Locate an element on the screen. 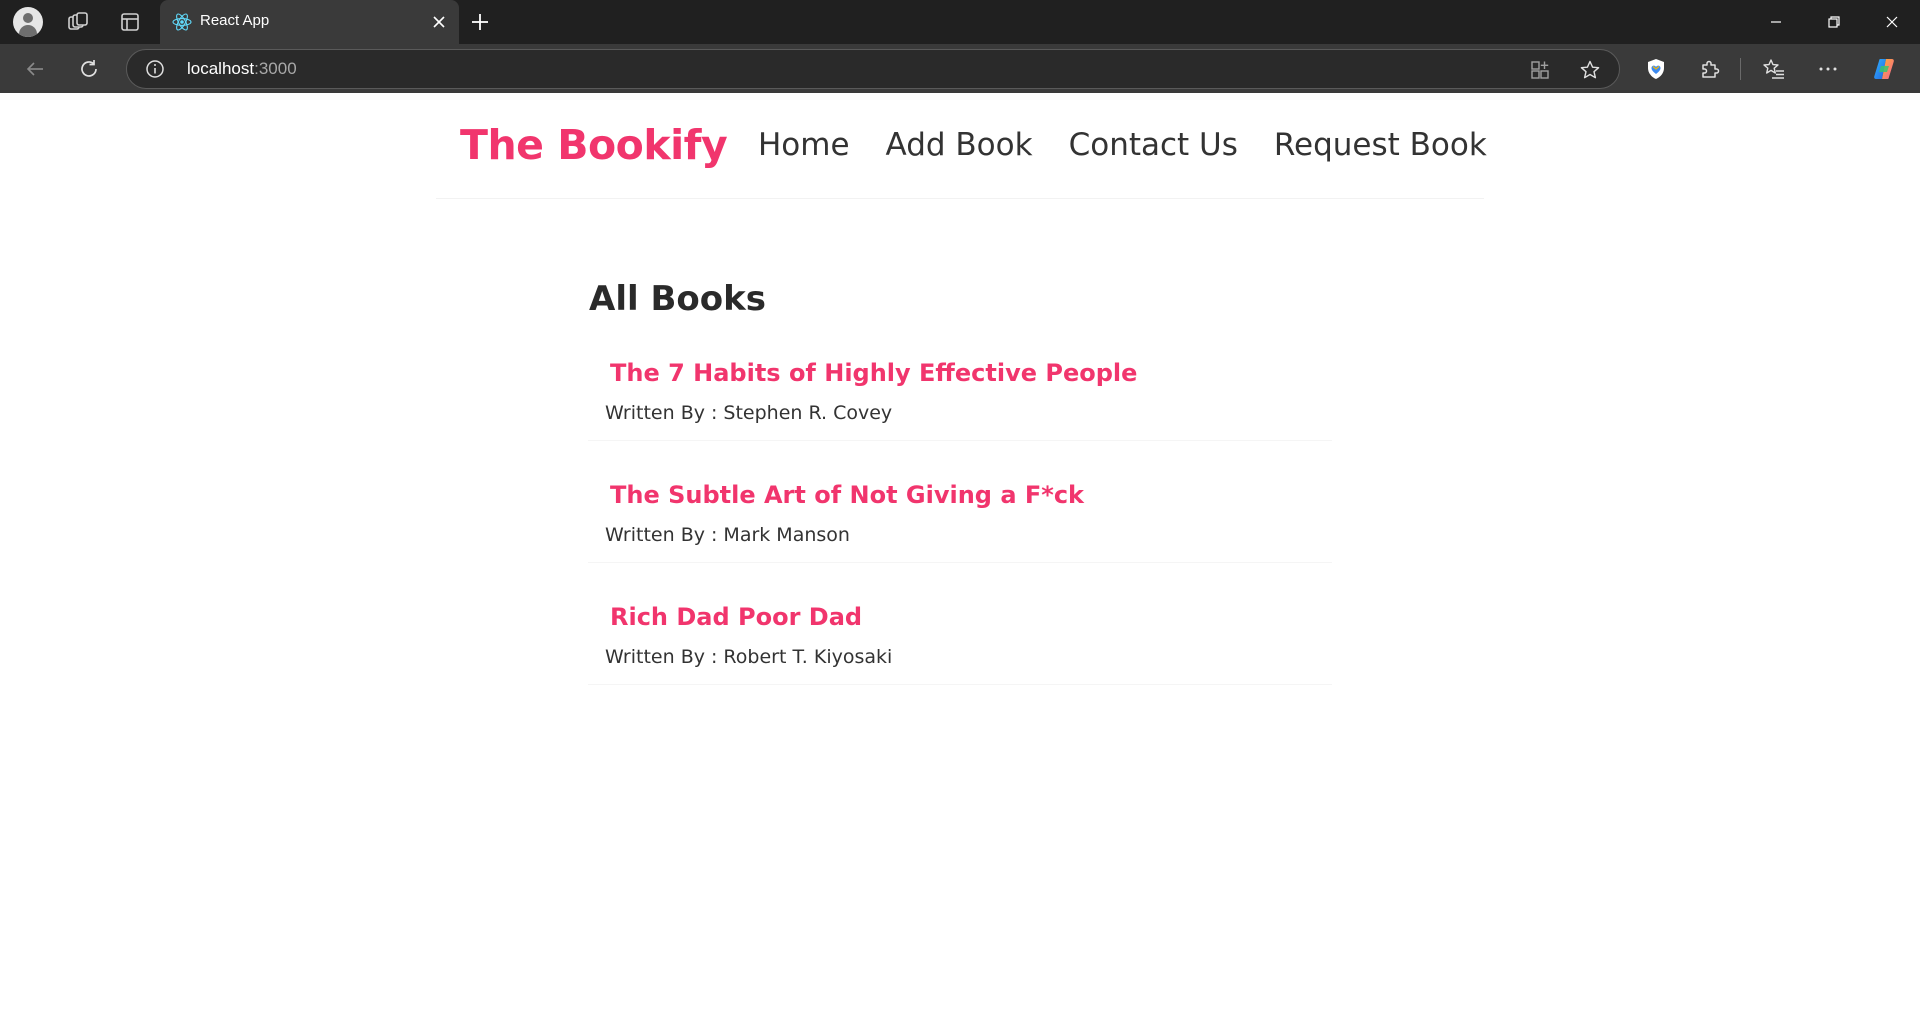  tab-title: React App is located at coordinates (235, 20).